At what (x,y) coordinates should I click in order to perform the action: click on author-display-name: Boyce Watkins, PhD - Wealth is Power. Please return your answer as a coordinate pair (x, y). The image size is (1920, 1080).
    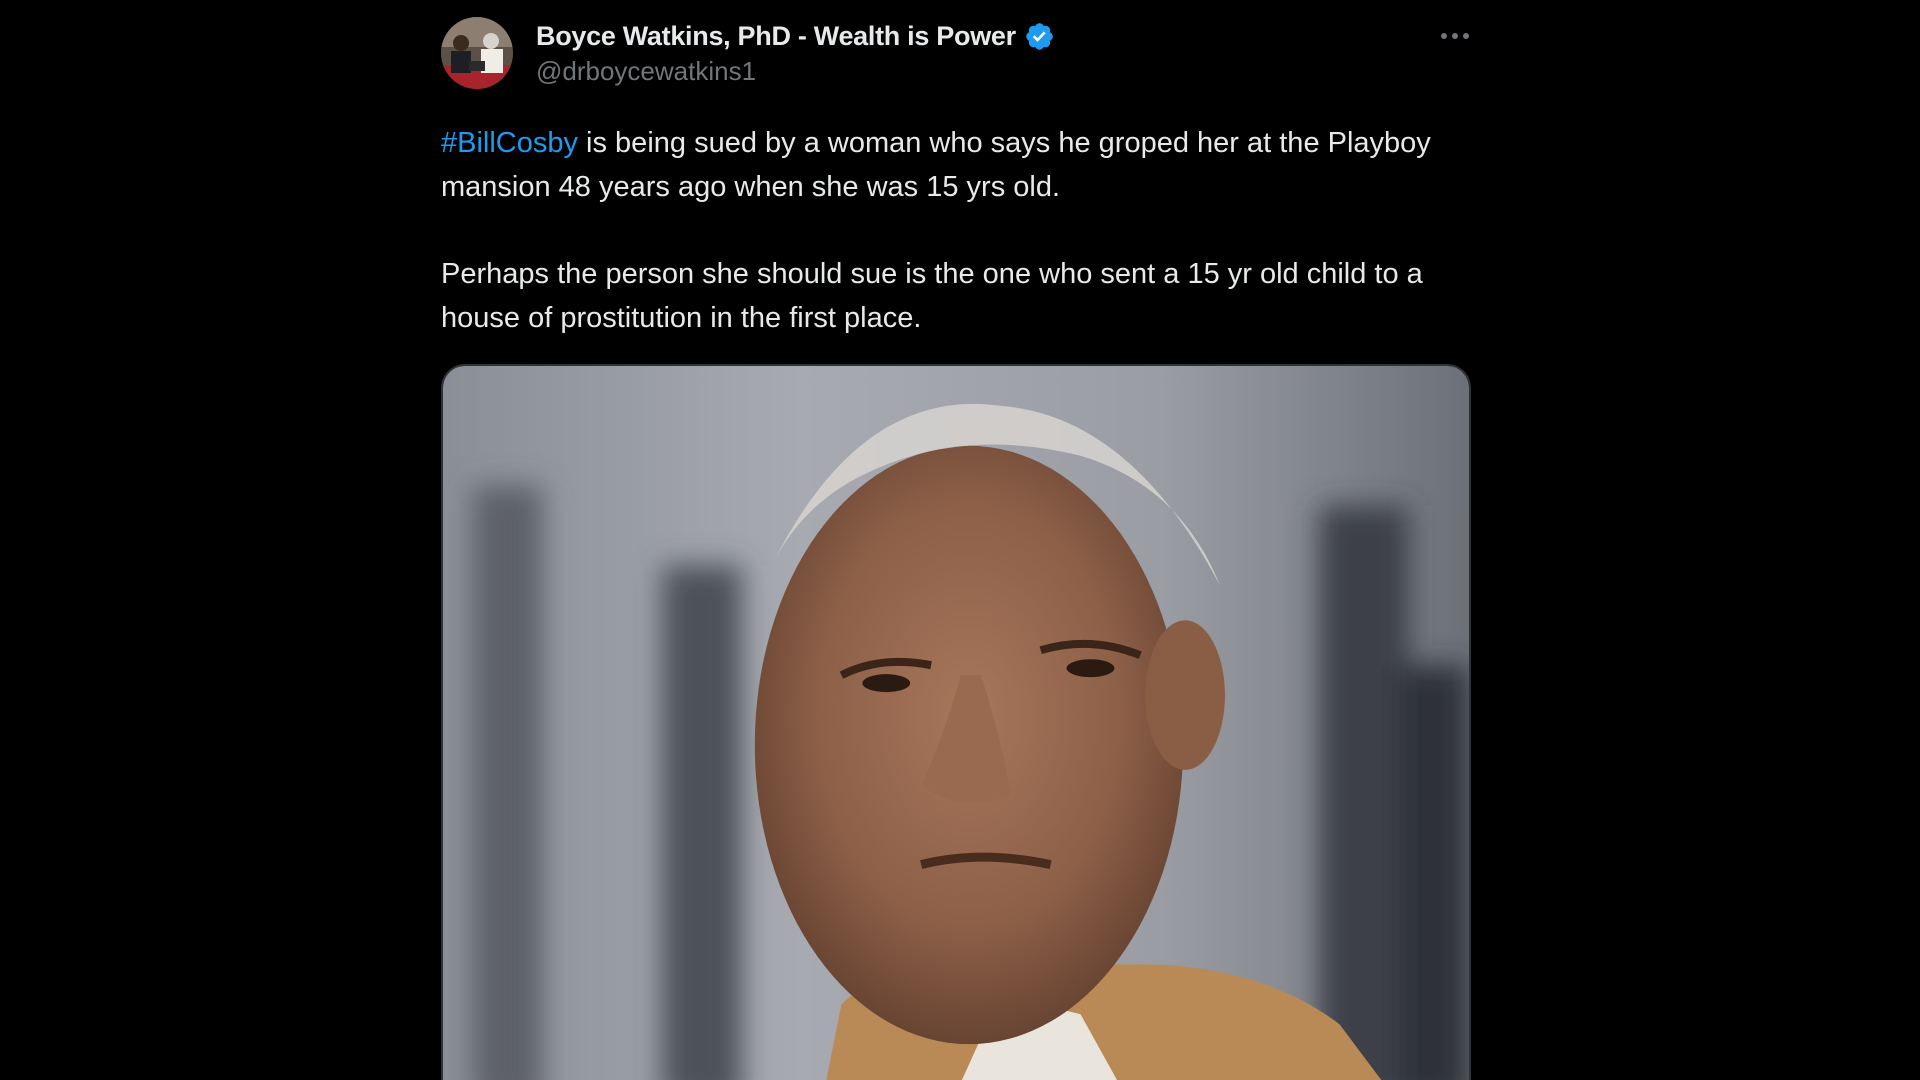
    Looking at the image, I should click on (776, 36).